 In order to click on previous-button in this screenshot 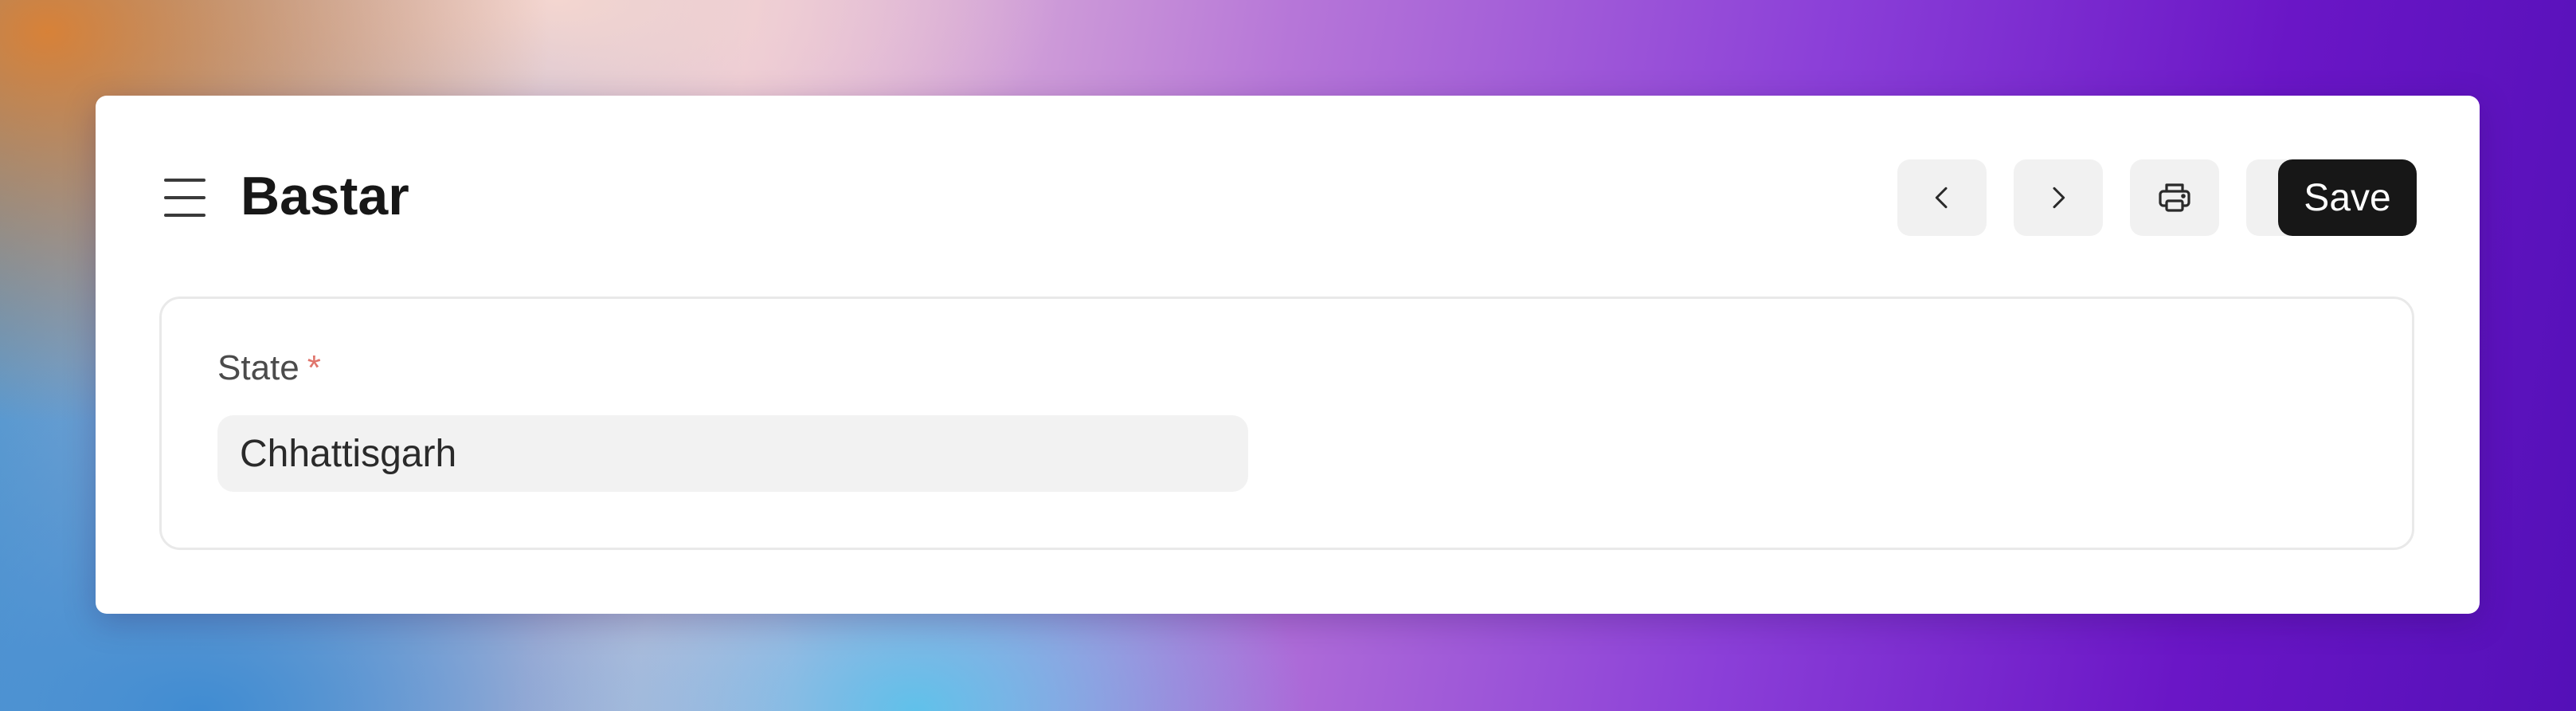, I will do `click(1942, 198)`.